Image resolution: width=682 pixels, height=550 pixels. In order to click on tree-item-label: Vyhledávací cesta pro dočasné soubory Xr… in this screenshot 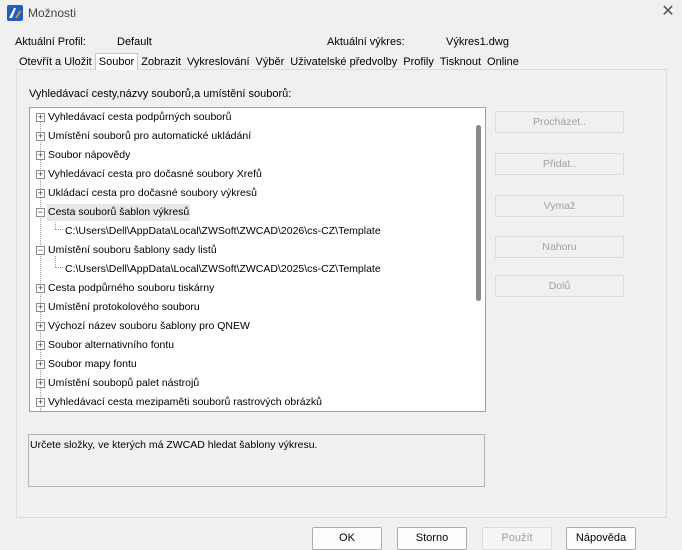, I will do `click(155, 174)`.